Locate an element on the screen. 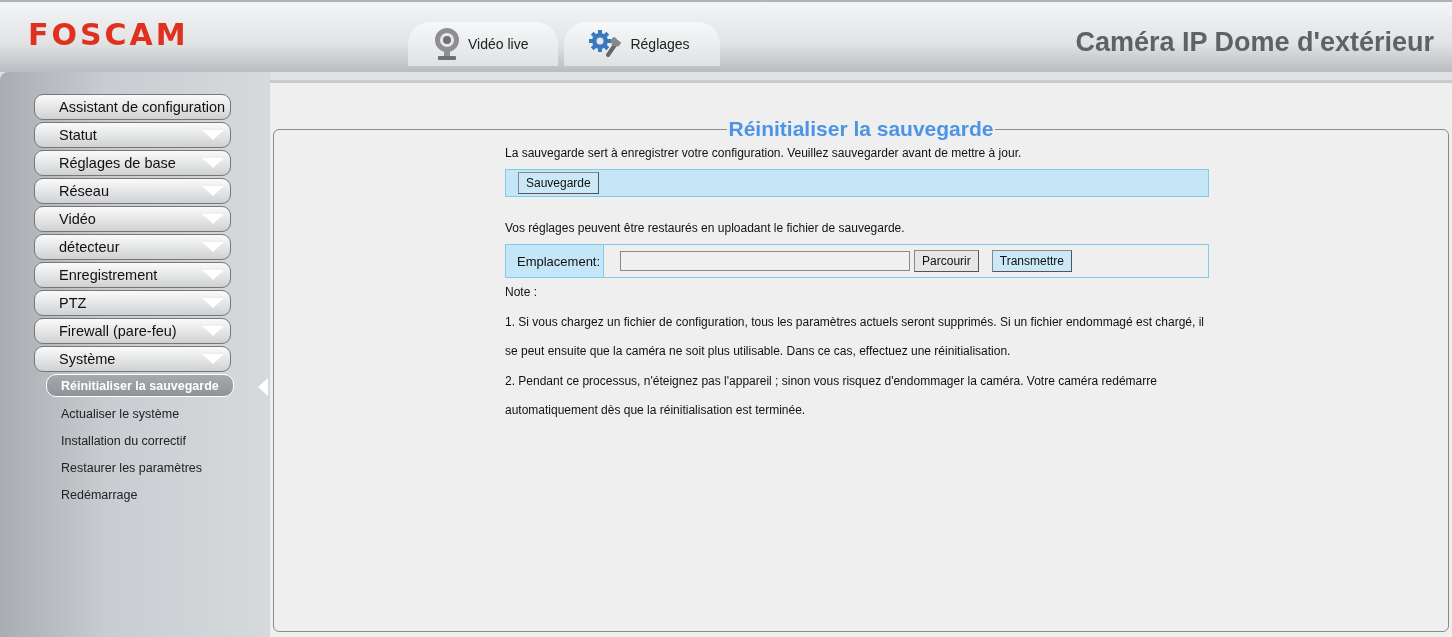 This screenshot has height=637, width=1452. backup-button: Sauvegarde is located at coordinates (558, 183).